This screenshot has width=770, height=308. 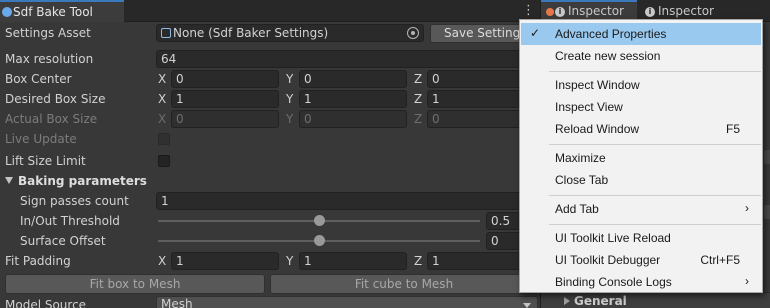 What do you see at coordinates (527, 305) in the screenshot?
I see `chevron-down-icon` at bounding box center [527, 305].